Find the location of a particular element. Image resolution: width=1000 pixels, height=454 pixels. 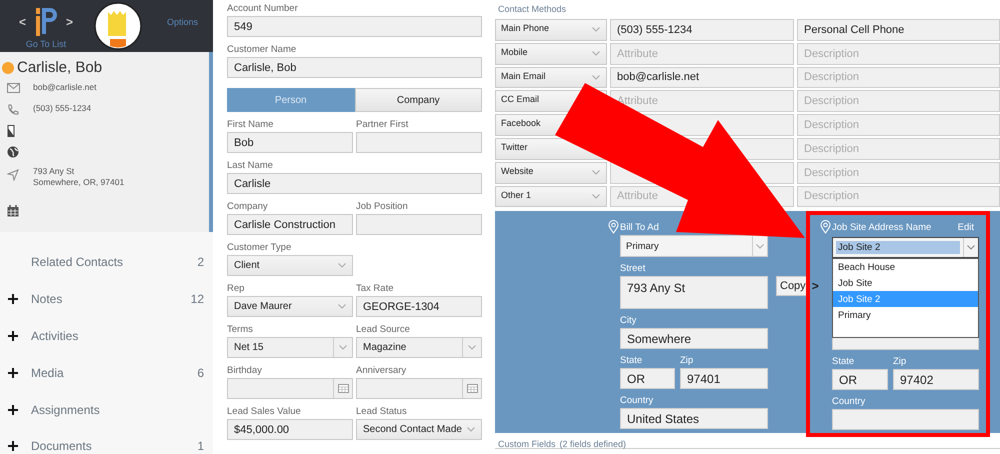

dropdown: Second Contact Made is located at coordinates (419, 429).